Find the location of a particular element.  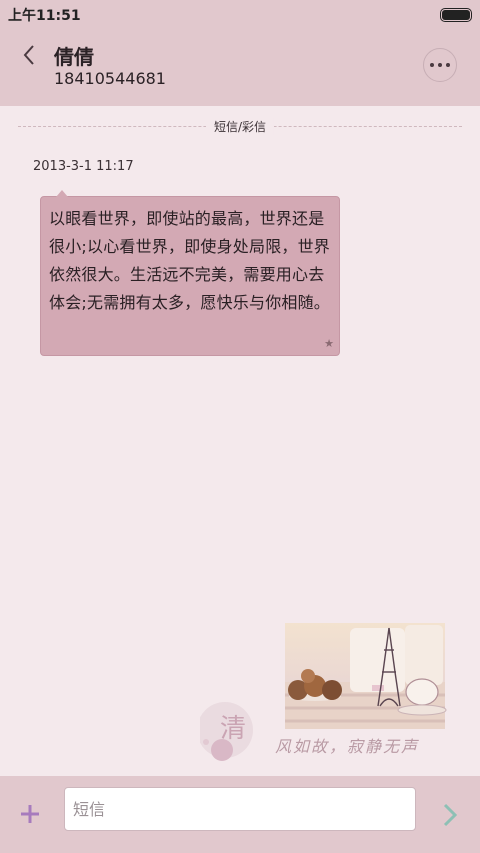

send-button is located at coordinates (450, 815).